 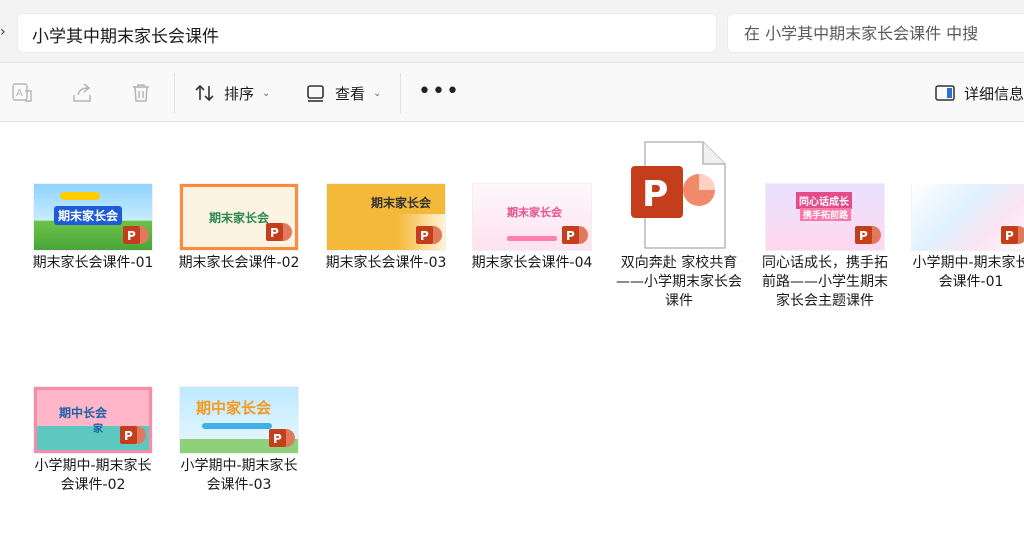 What do you see at coordinates (125, 34) in the screenshot?
I see `breadcrumb: 小学其中期末家长会课件` at bounding box center [125, 34].